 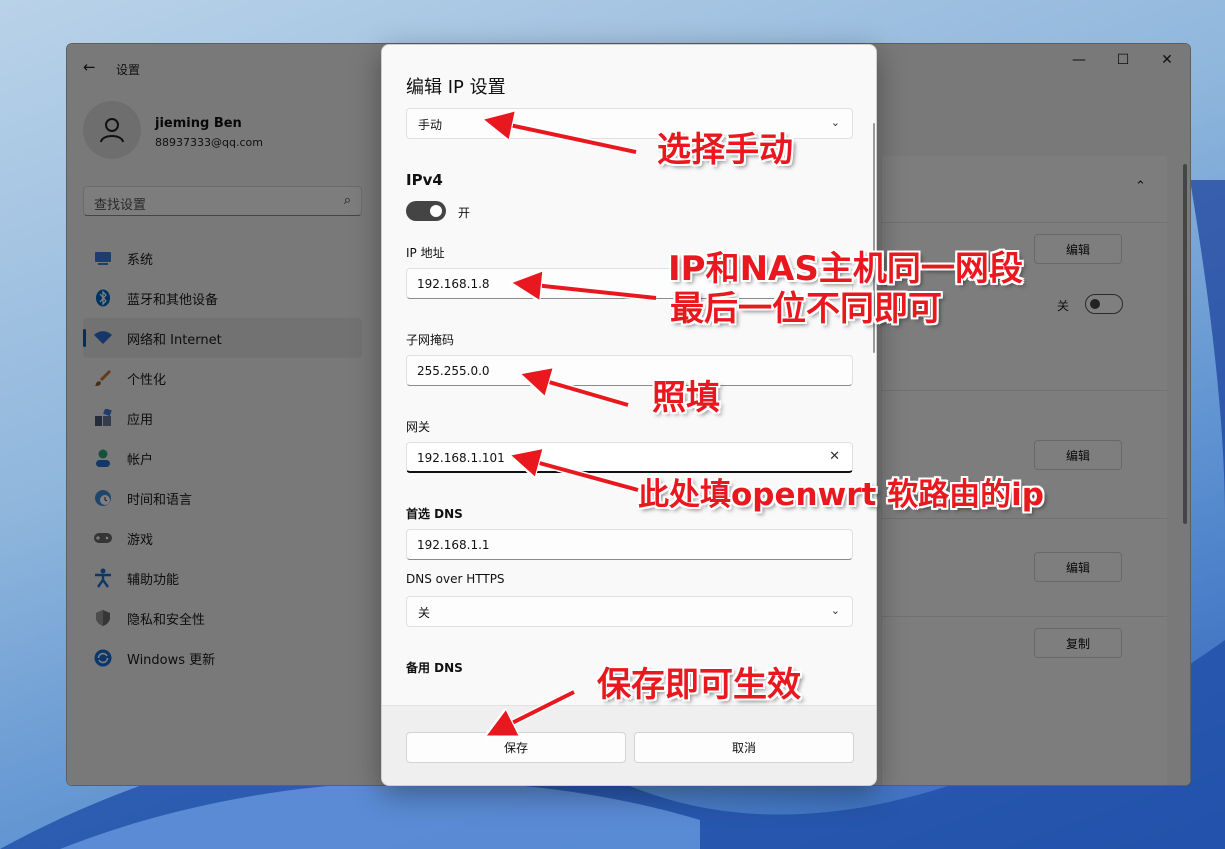 What do you see at coordinates (434, 668) in the screenshot?
I see `alternate-dns-label: 备用 DNS` at bounding box center [434, 668].